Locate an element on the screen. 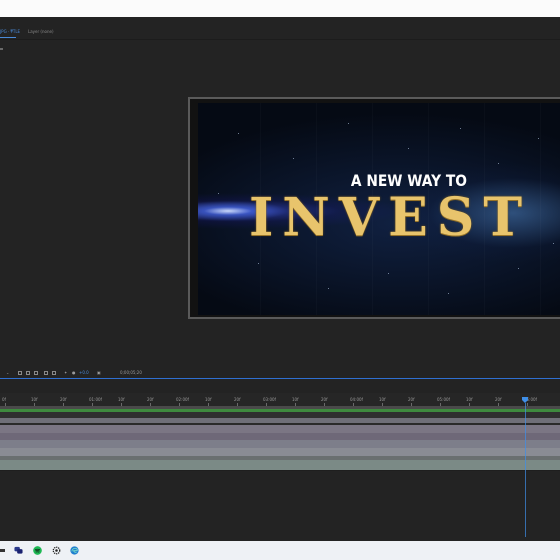  color-management-icon: ● is located at coordinates (74, 372).